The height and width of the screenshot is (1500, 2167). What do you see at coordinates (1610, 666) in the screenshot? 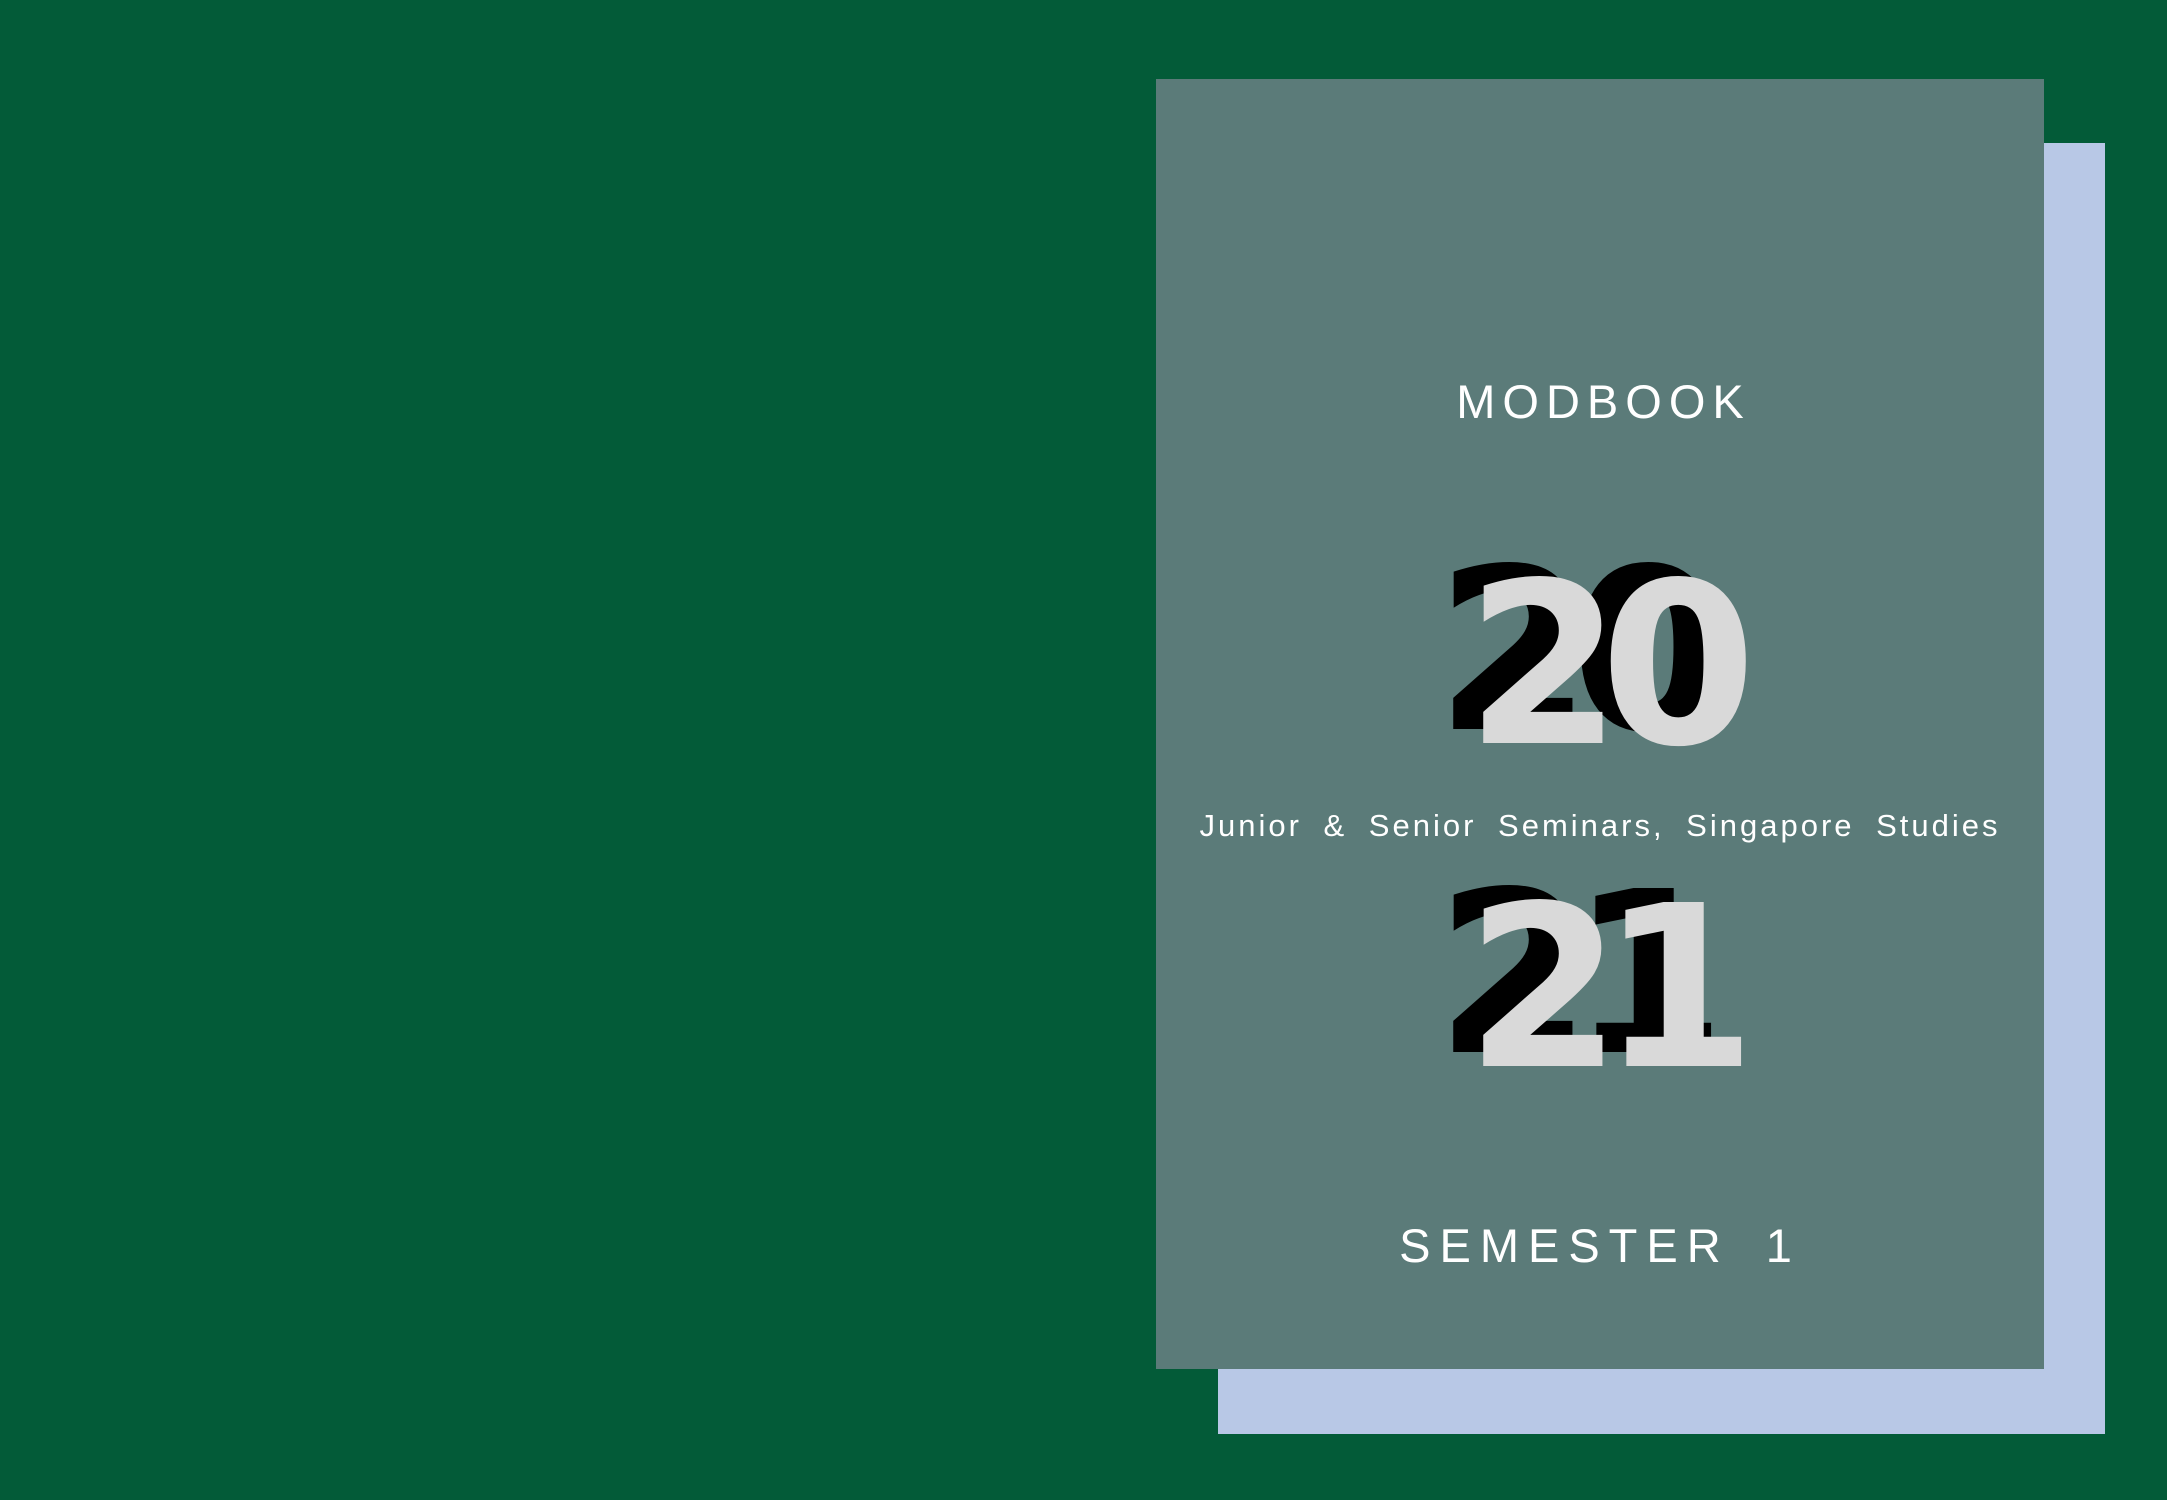
I see `year-top-text: 20` at bounding box center [1610, 666].